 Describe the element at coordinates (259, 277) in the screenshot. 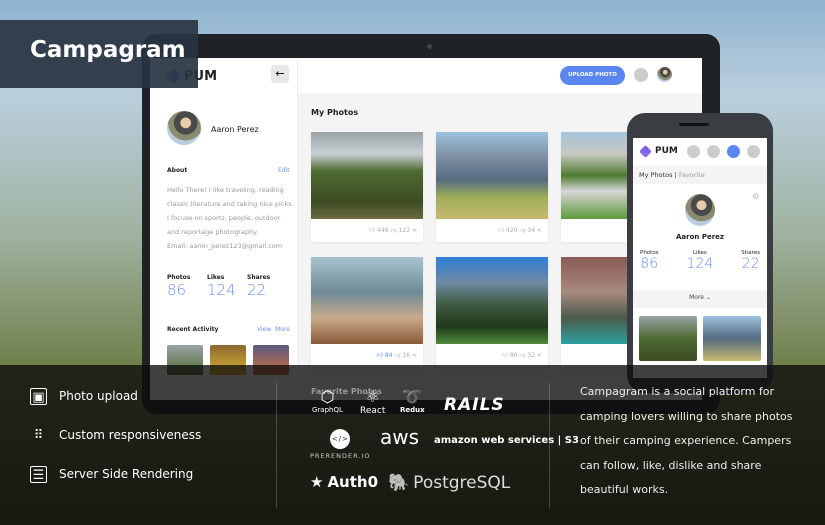

I see `stat-label: Shares` at that location.